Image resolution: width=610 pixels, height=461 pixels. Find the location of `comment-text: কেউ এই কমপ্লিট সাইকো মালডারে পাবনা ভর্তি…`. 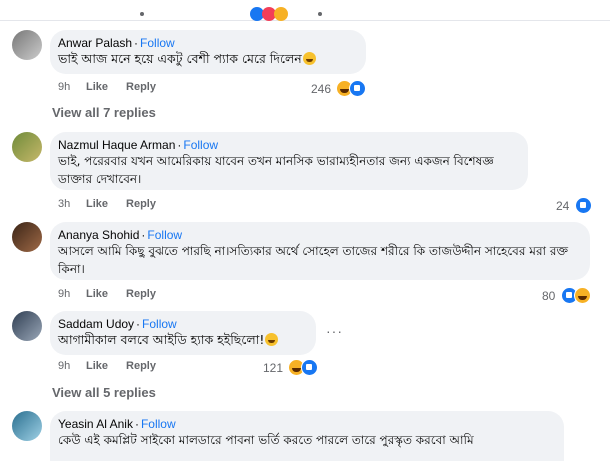

comment-text: কেউ এই কমপ্লিট সাইকো মালডারে পাবনা ভর্তি… is located at coordinates (266, 440).